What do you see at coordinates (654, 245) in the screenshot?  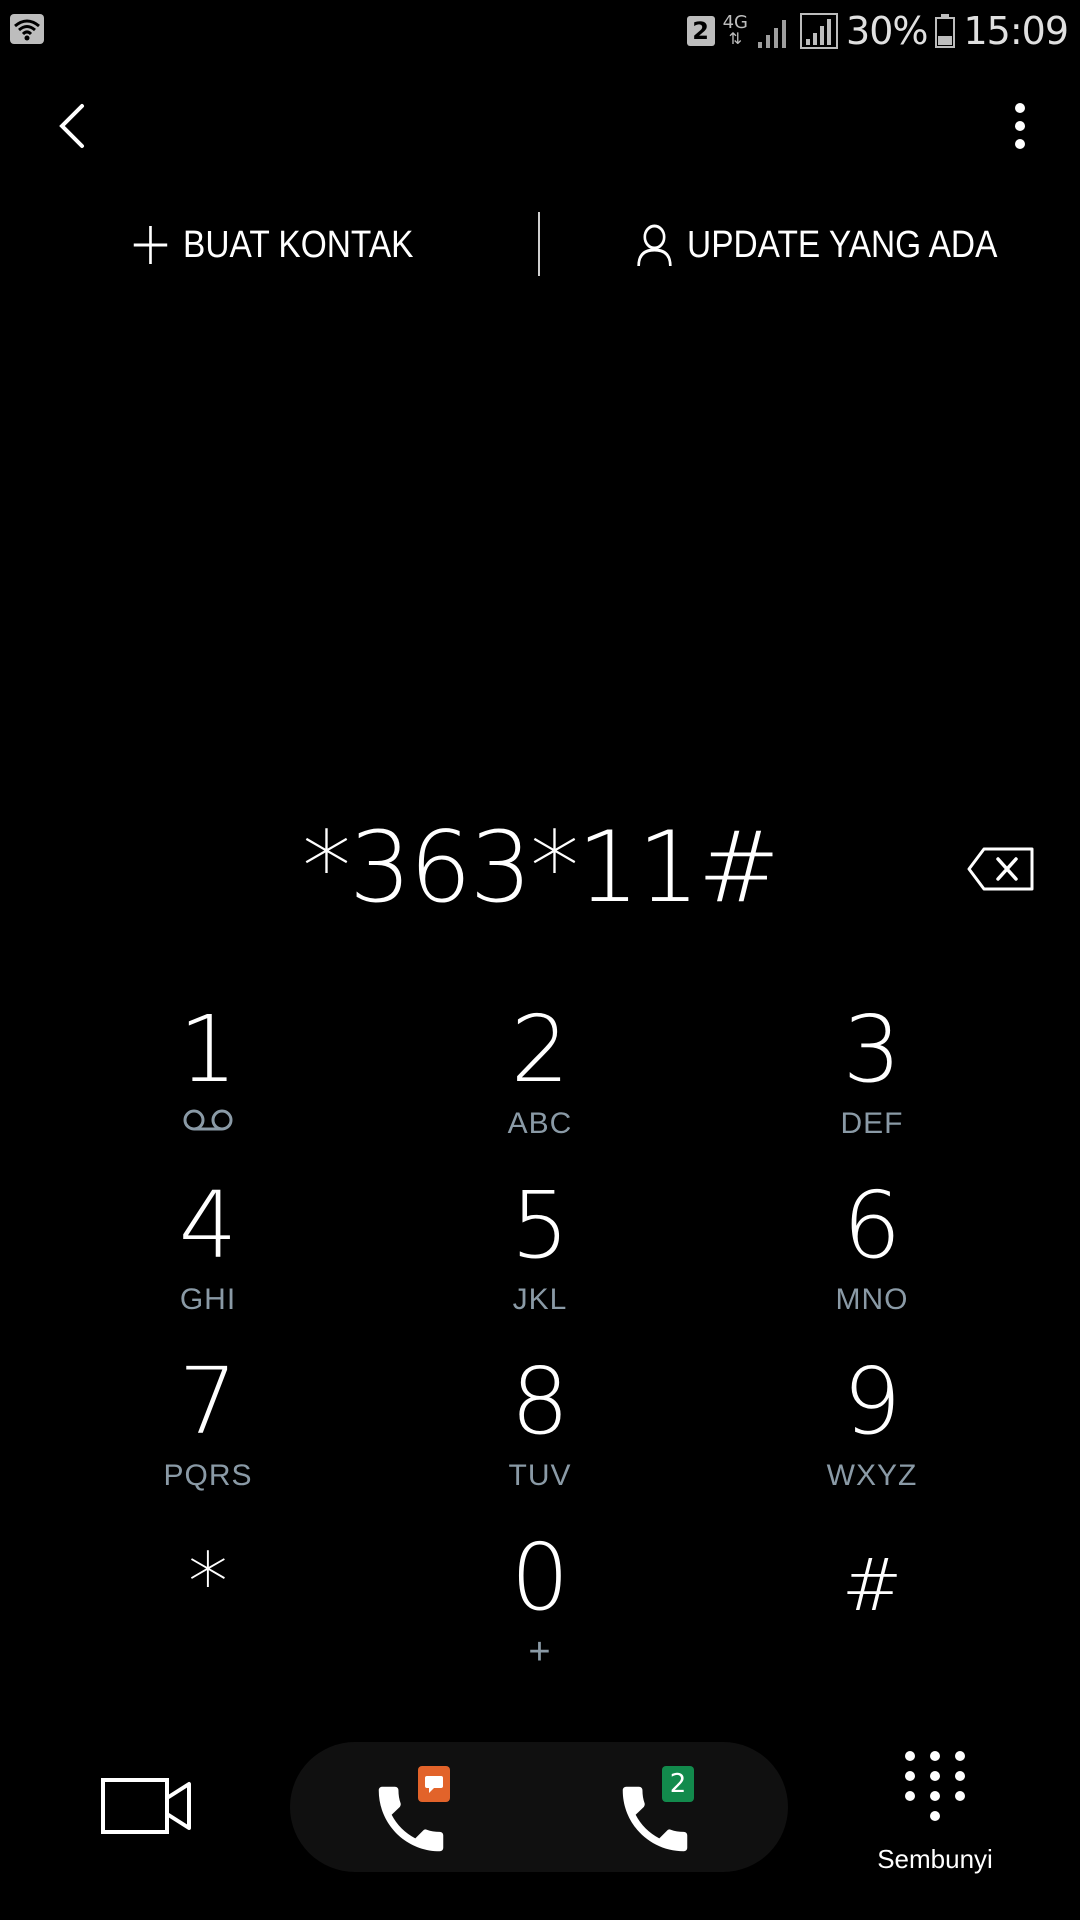 I see `contact-person-icon` at bounding box center [654, 245].